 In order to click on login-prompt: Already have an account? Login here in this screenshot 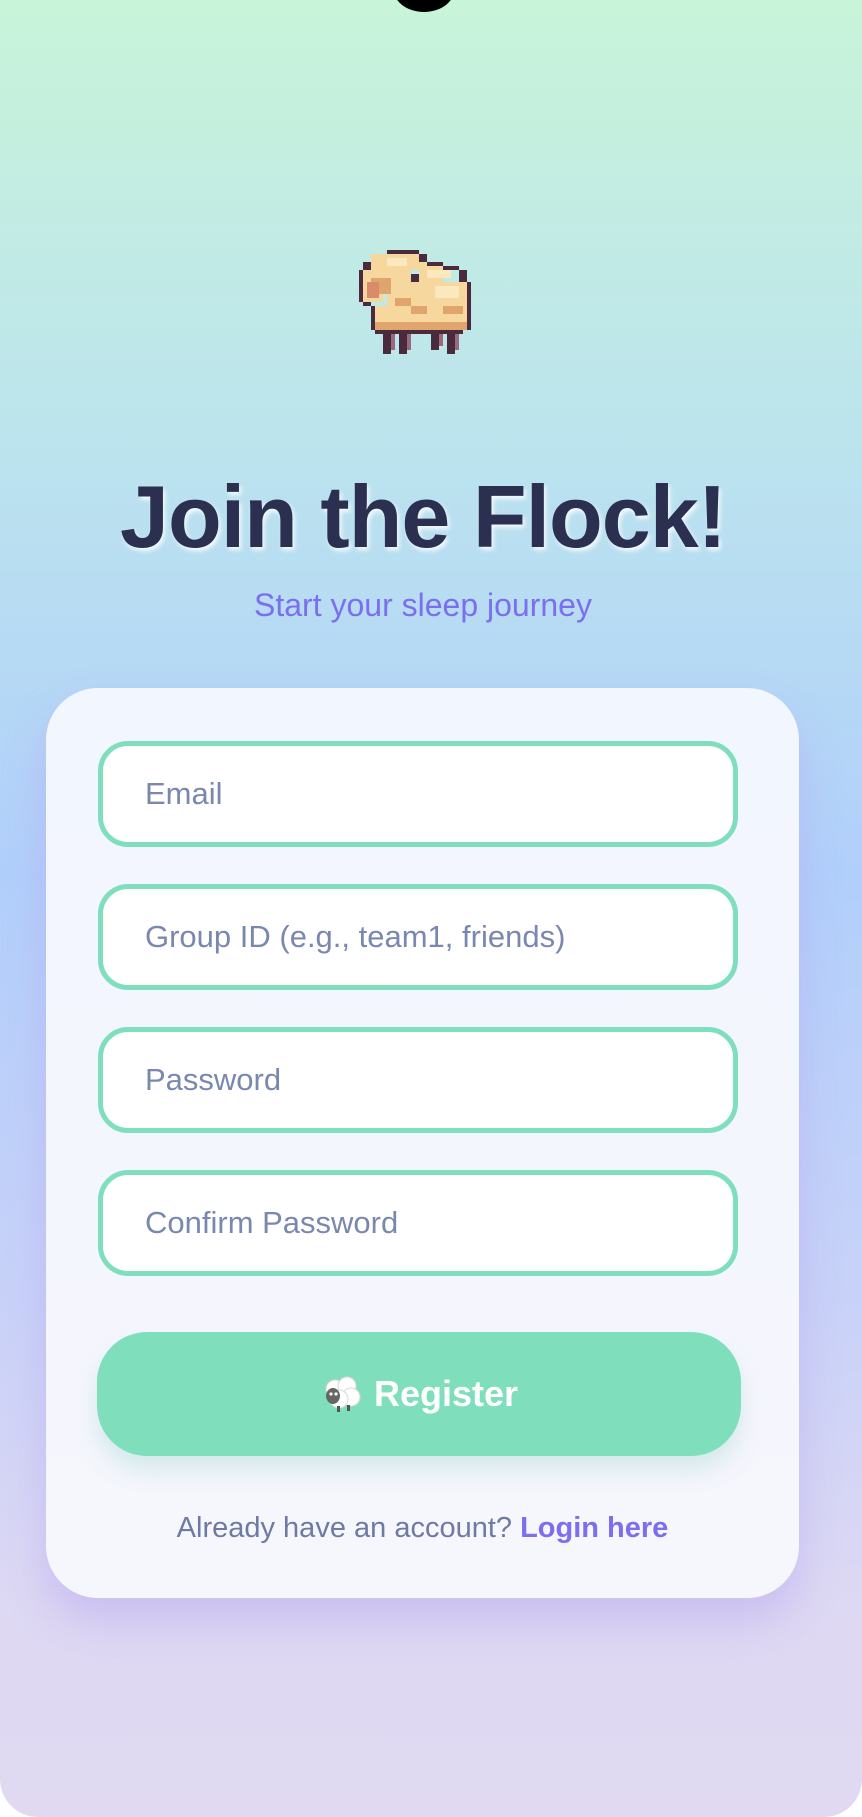, I will do `click(422, 1528)`.